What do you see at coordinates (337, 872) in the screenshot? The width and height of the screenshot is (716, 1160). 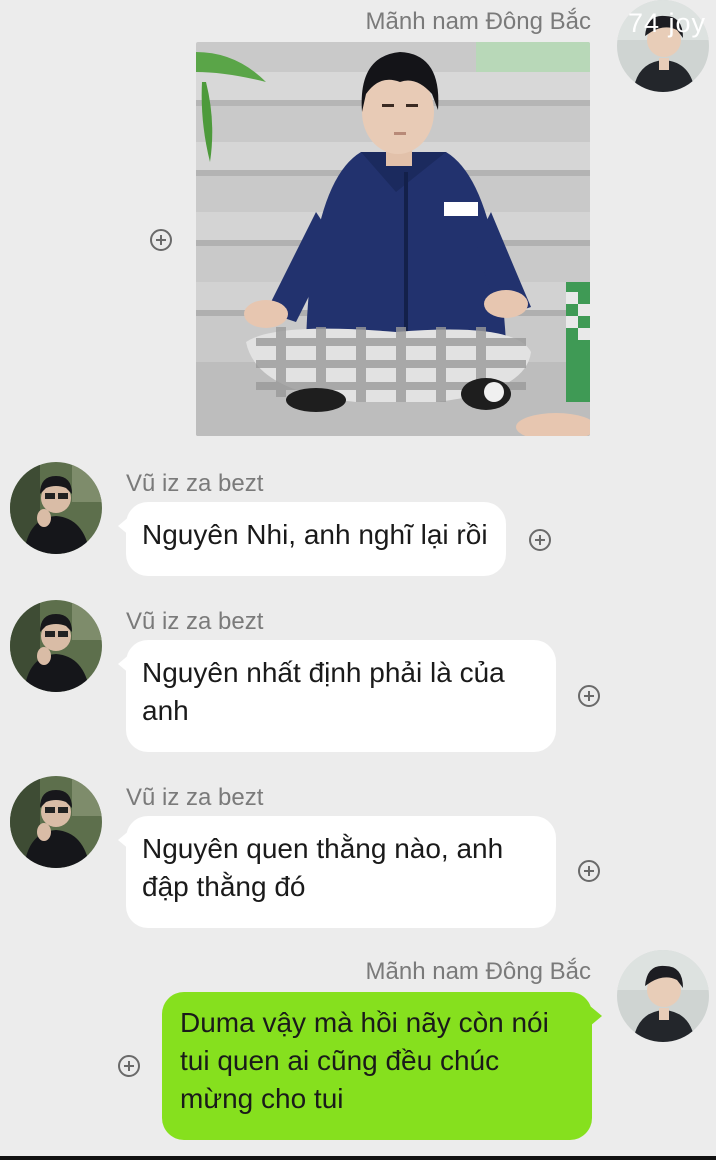 I see `message-bubble: Nguyên quen thằng nào, anh đập thằng đó` at bounding box center [337, 872].